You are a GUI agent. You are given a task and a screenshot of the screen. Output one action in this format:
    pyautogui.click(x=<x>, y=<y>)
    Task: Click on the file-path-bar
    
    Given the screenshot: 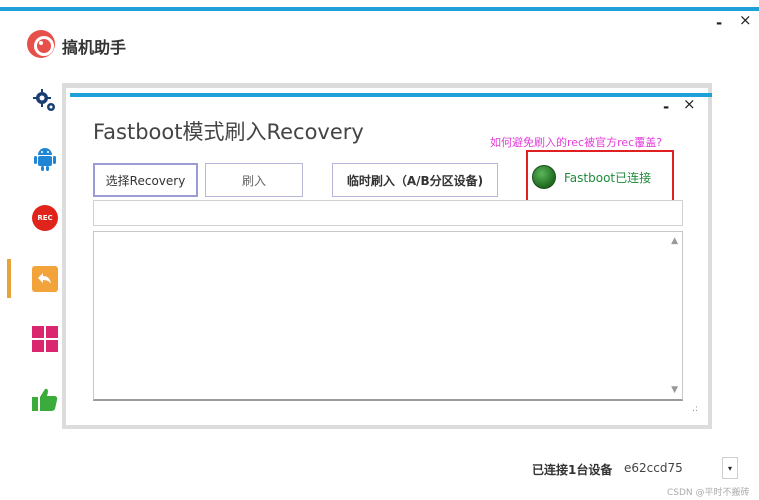 What is the action you would take?
    pyautogui.click(x=388, y=213)
    